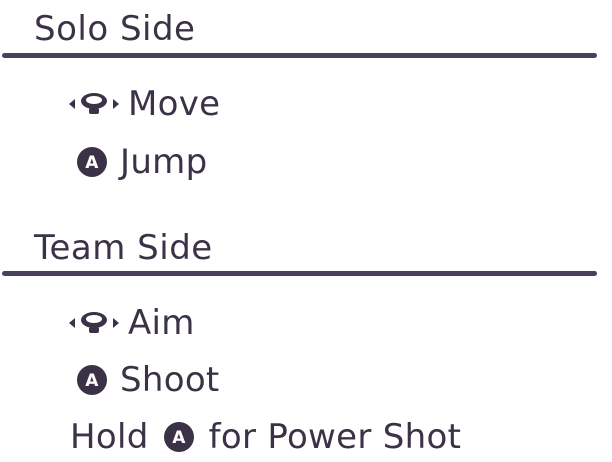 The width and height of the screenshot is (612, 462). I want to click on control-row-shoot: A Shoot, so click(148, 380).